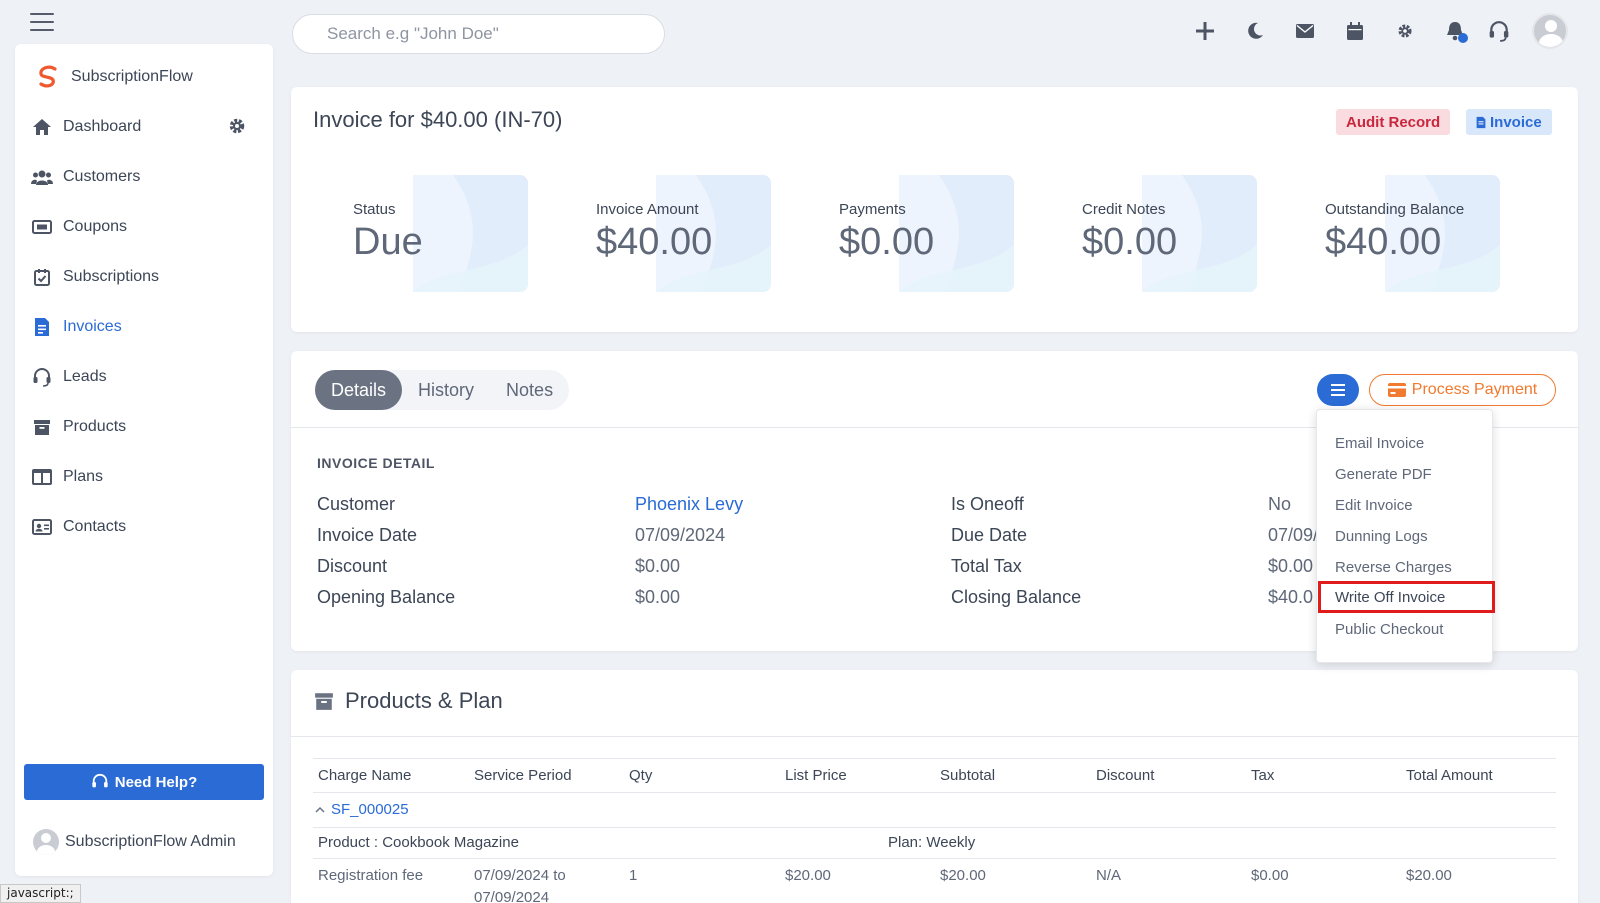  What do you see at coordinates (478, 34) in the screenshot?
I see `search-input` at bounding box center [478, 34].